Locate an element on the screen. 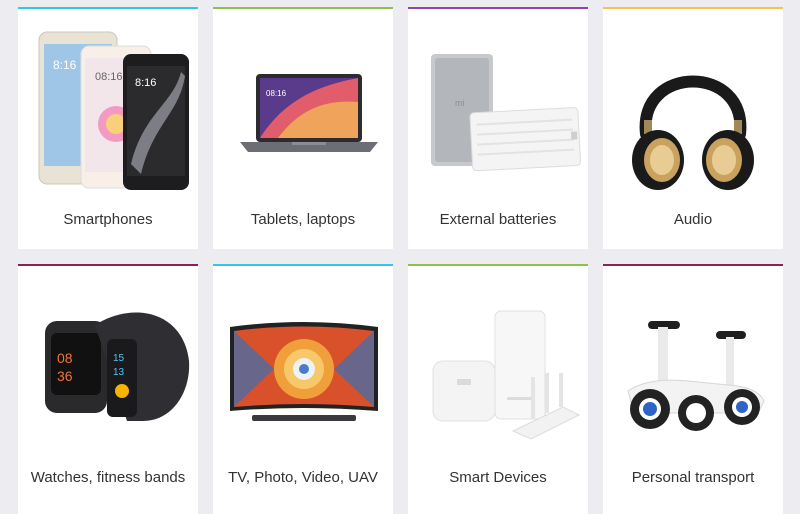 The image size is (800, 514). svg-text: 08 is located at coordinates (65, 358).